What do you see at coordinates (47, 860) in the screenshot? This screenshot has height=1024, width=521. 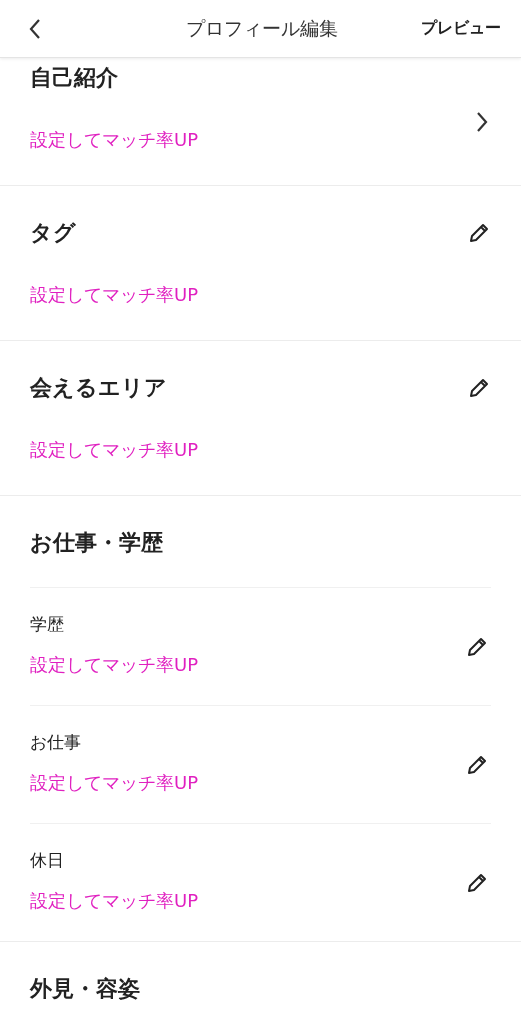 I see `field-label: 休日` at bounding box center [47, 860].